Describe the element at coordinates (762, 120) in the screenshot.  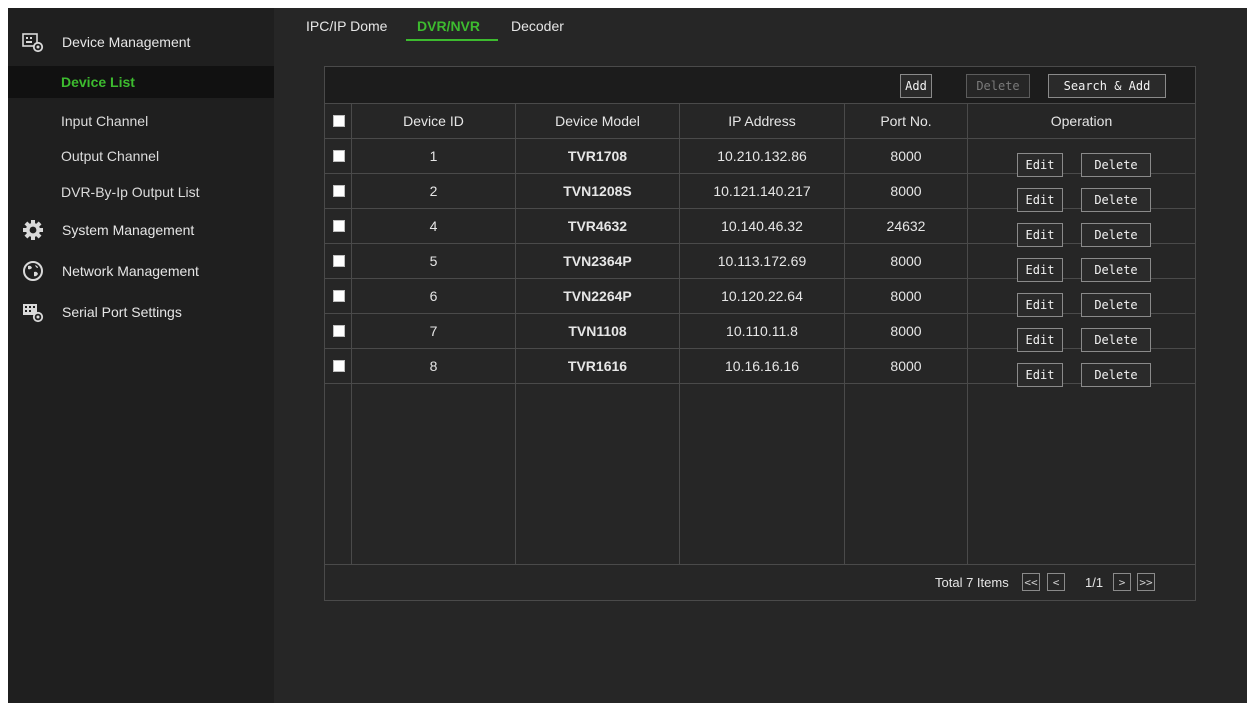
I see `column-header-ip-address: IP Address` at that location.